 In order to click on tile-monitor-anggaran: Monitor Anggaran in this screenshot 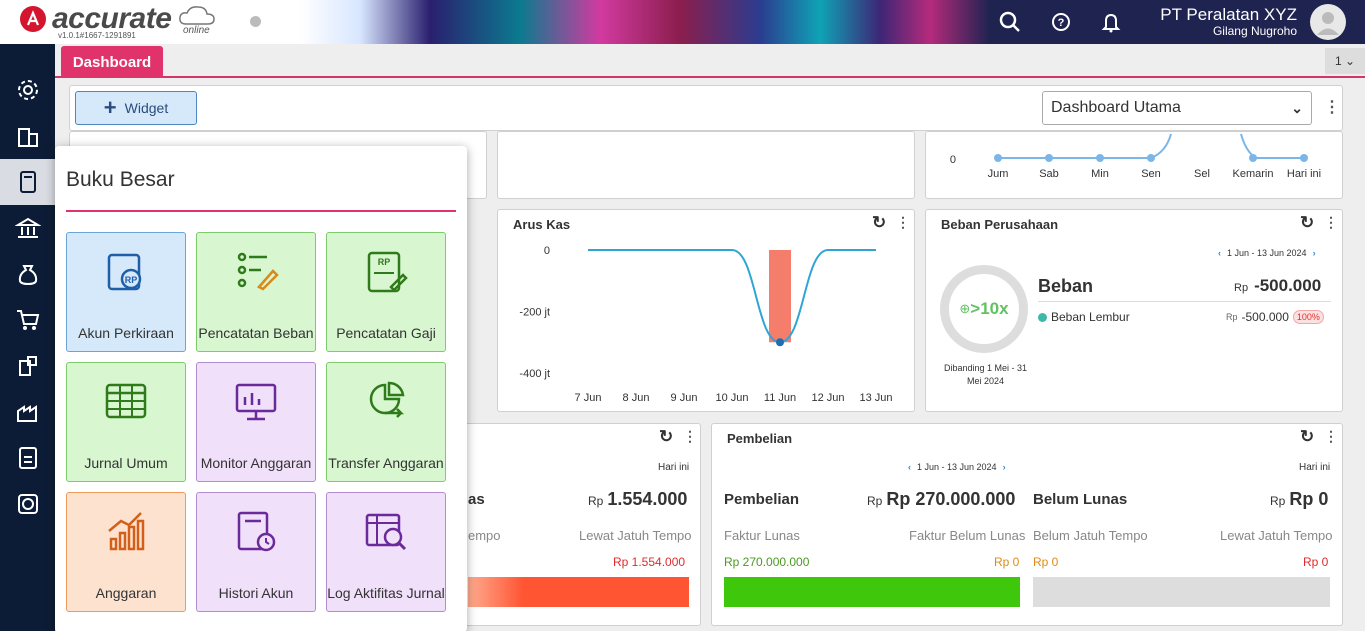, I will do `click(256, 422)`.